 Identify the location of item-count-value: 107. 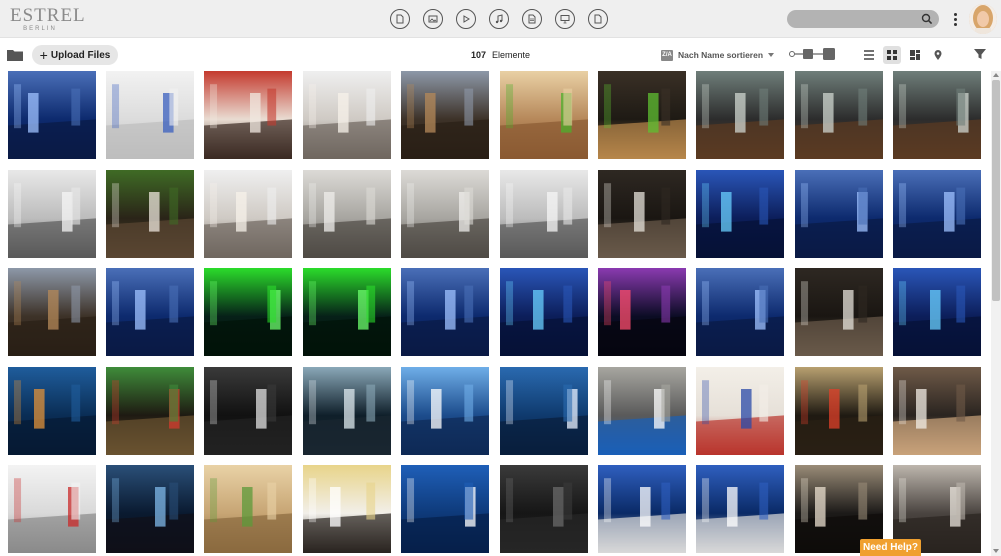
(479, 55).